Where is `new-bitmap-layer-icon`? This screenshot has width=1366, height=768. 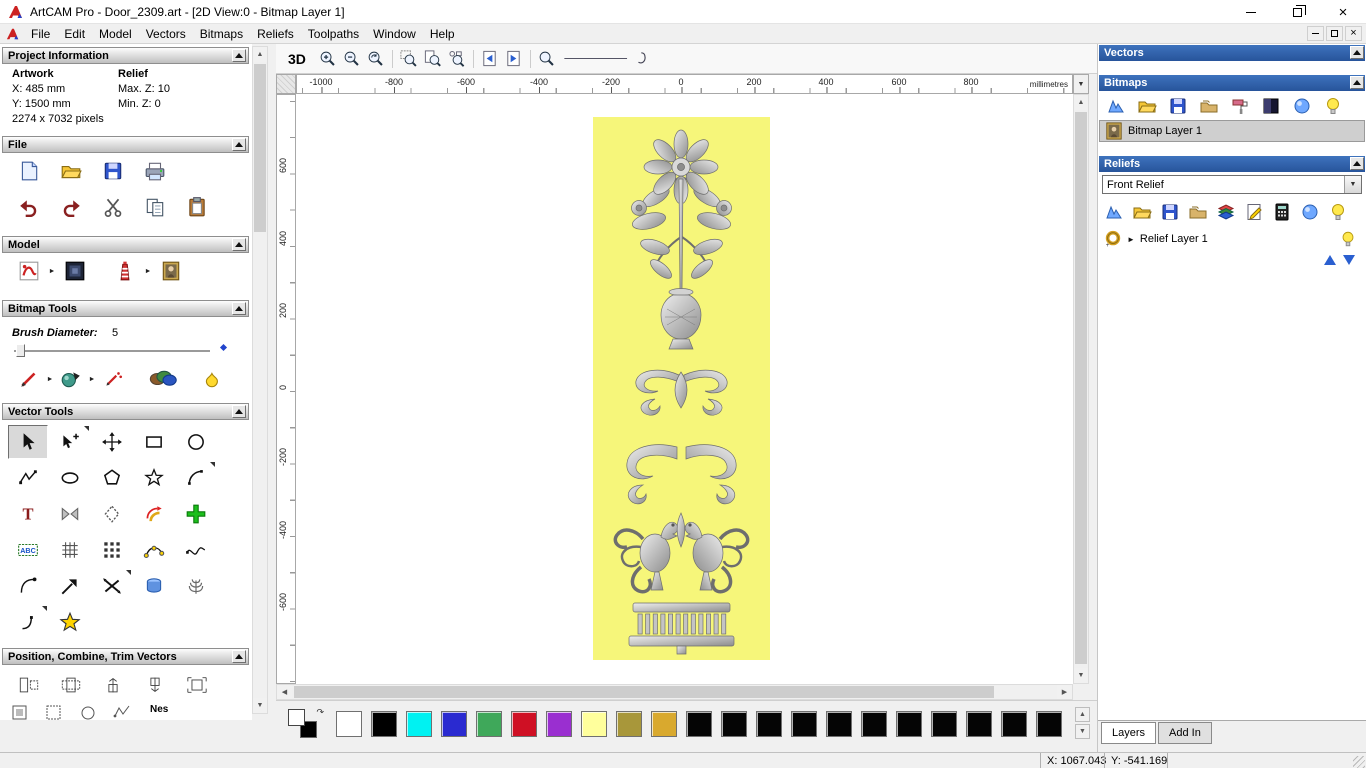 new-bitmap-layer-icon is located at coordinates (1116, 106).